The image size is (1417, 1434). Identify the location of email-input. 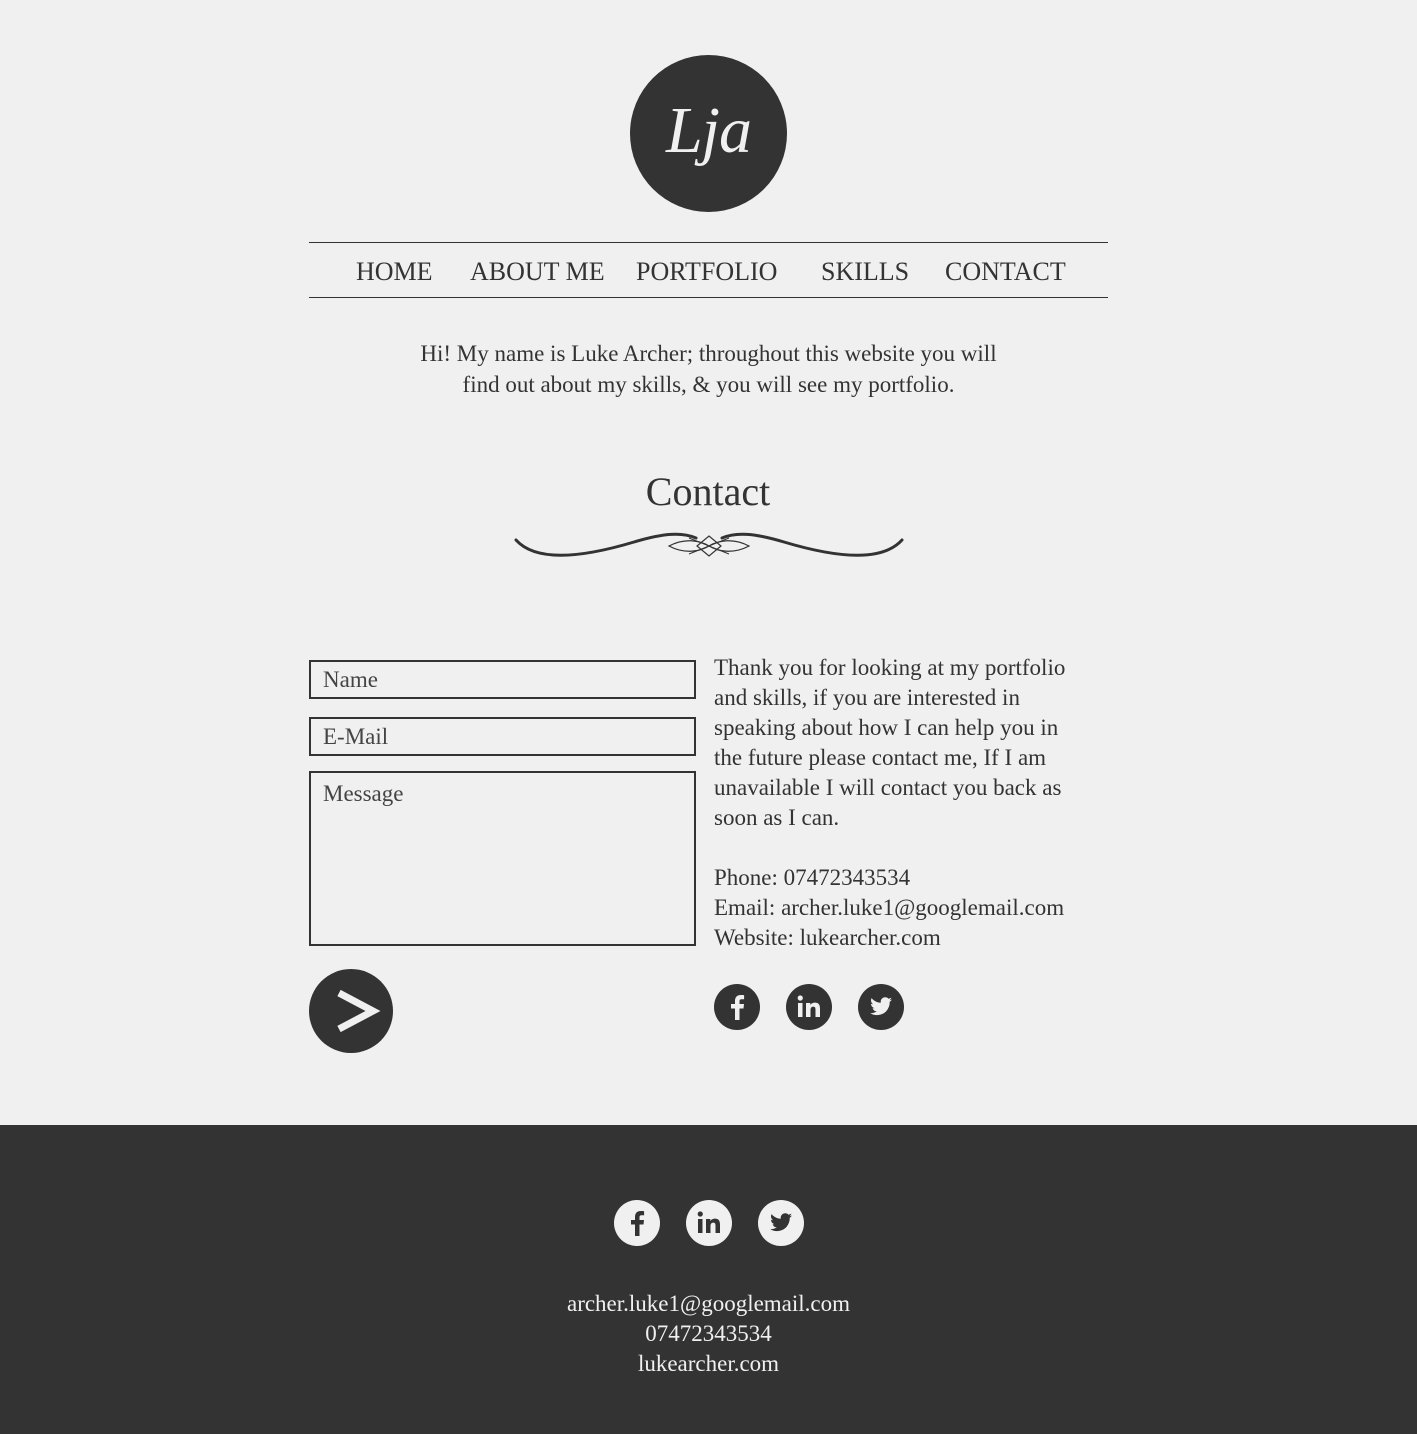
(502, 736).